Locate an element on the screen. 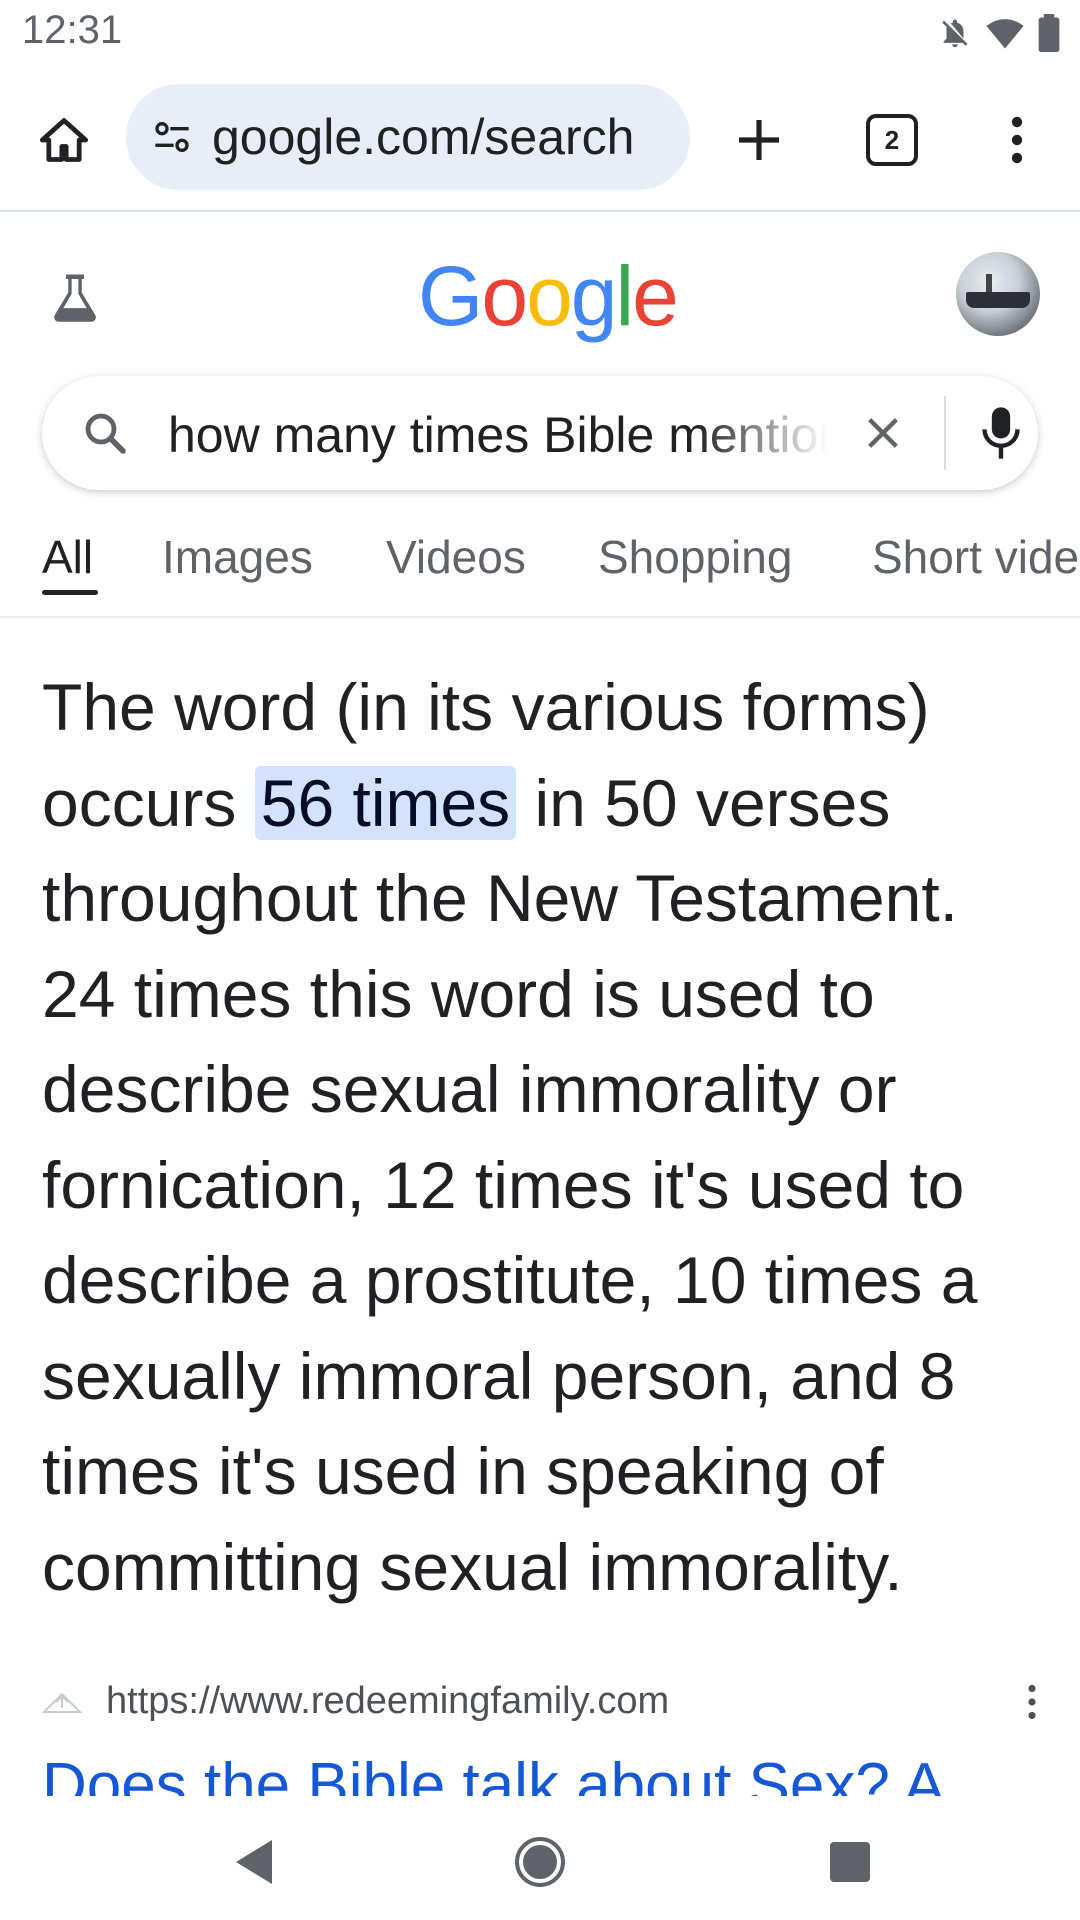 Image resolution: width=1080 pixels, height=1920 pixels. voice-search-button is located at coordinates (1001, 433).